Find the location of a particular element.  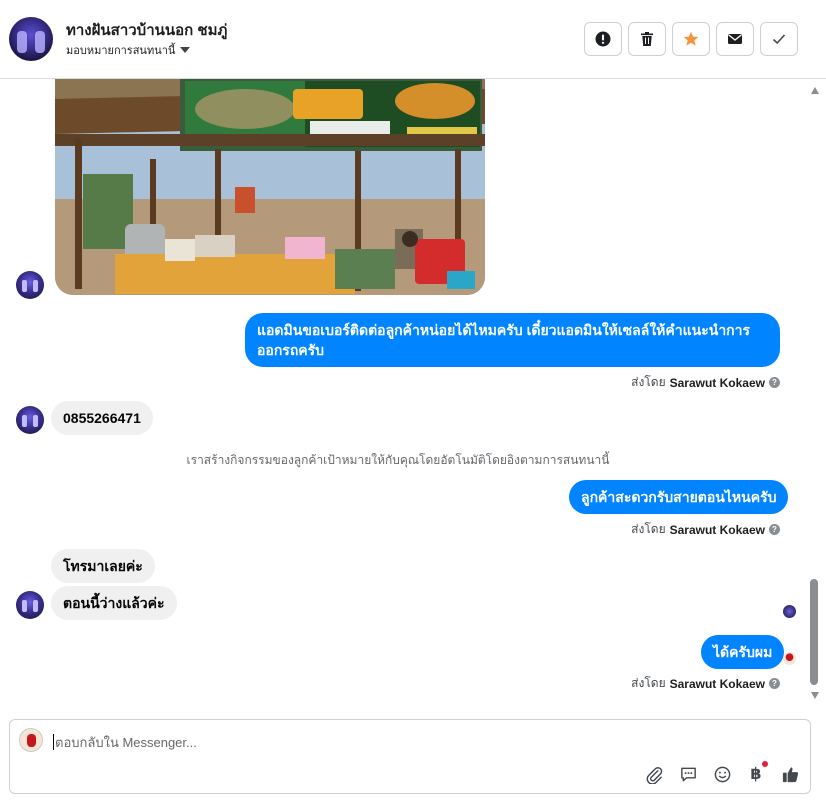

page-avatar is located at coordinates (31, 740).